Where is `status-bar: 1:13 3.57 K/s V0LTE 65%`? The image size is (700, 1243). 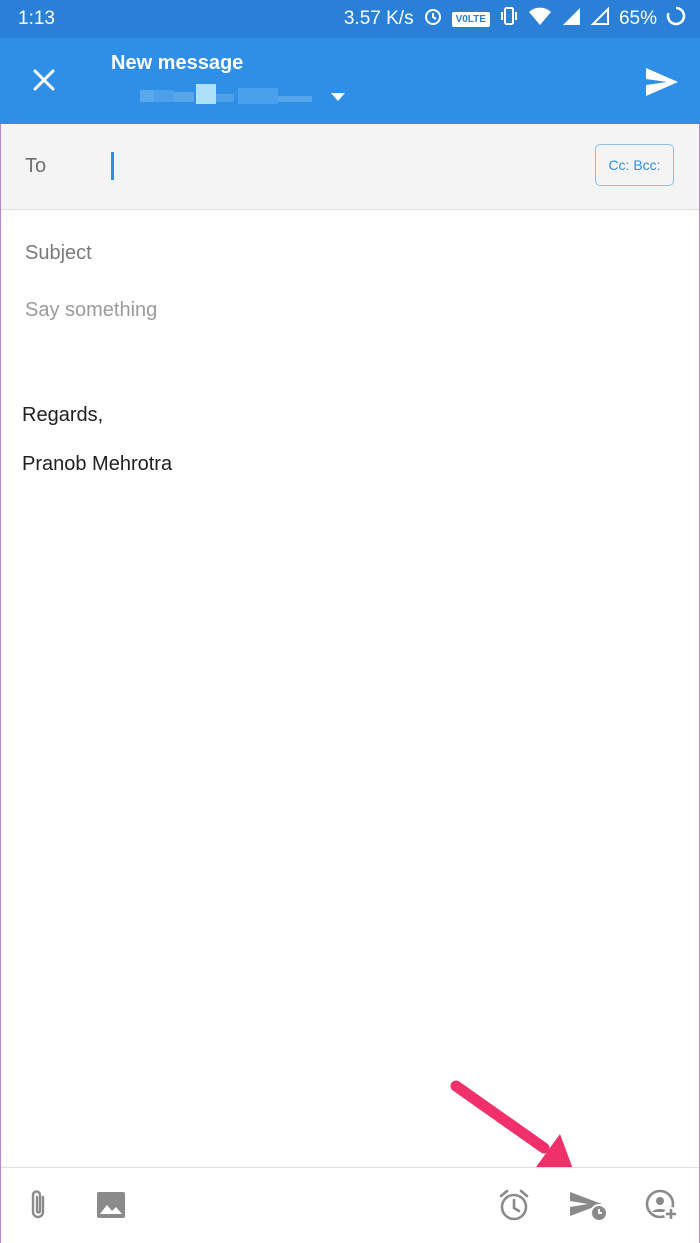 status-bar: 1:13 3.57 K/s V0LTE 65% is located at coordinates (350, 19).